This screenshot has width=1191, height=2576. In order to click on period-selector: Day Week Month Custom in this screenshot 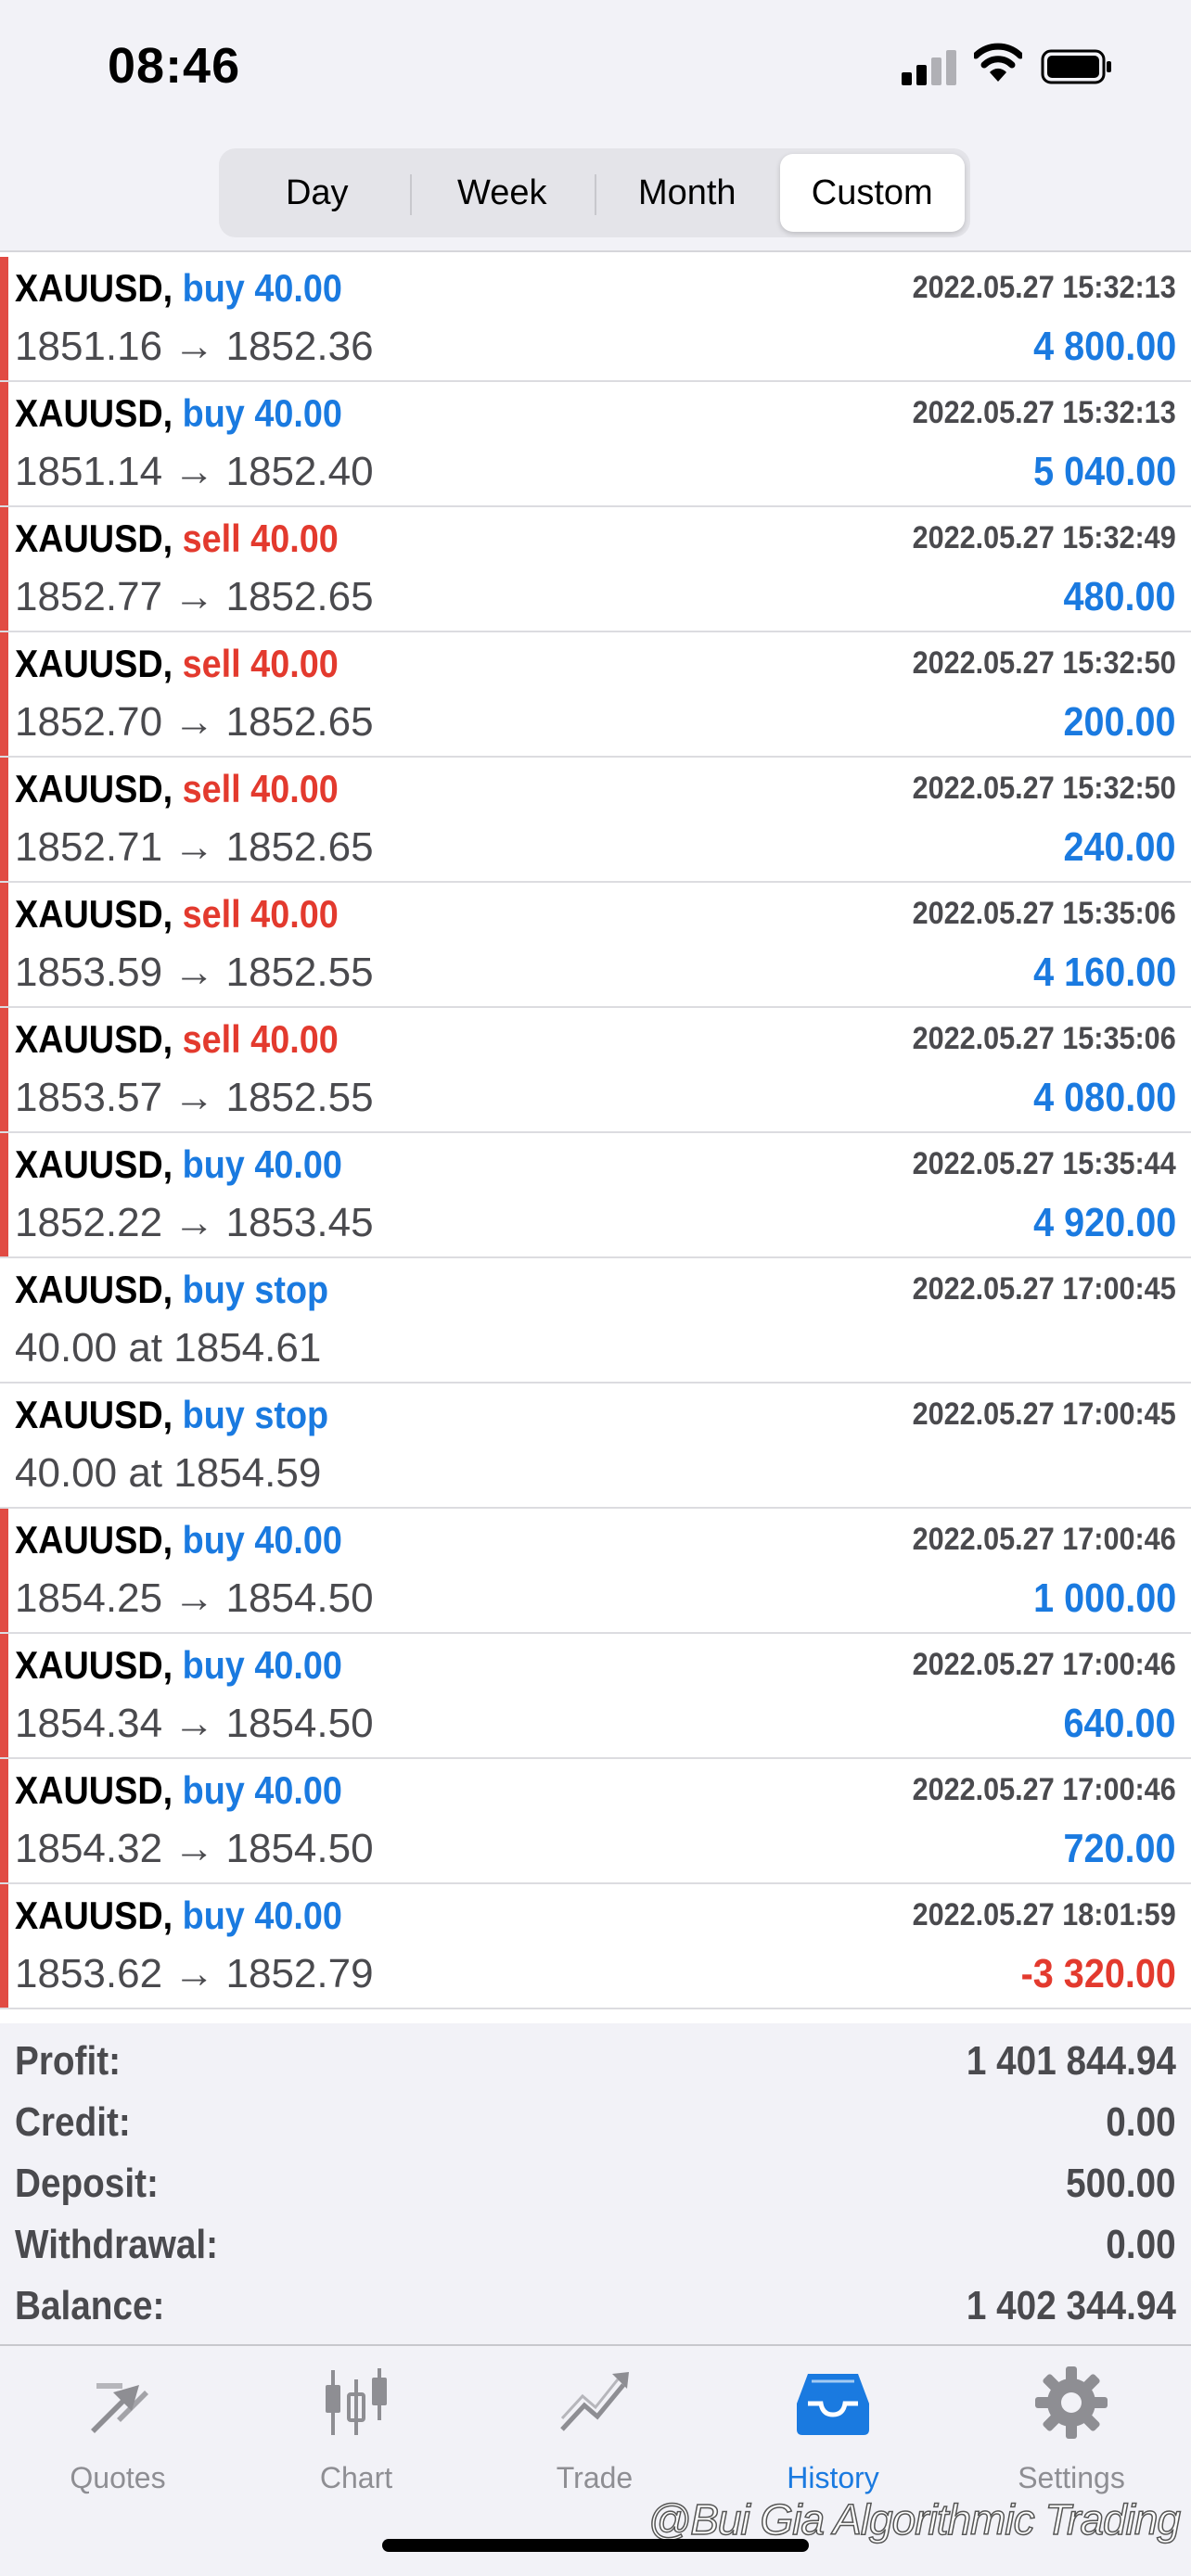, I will do `click(594, 192)`.